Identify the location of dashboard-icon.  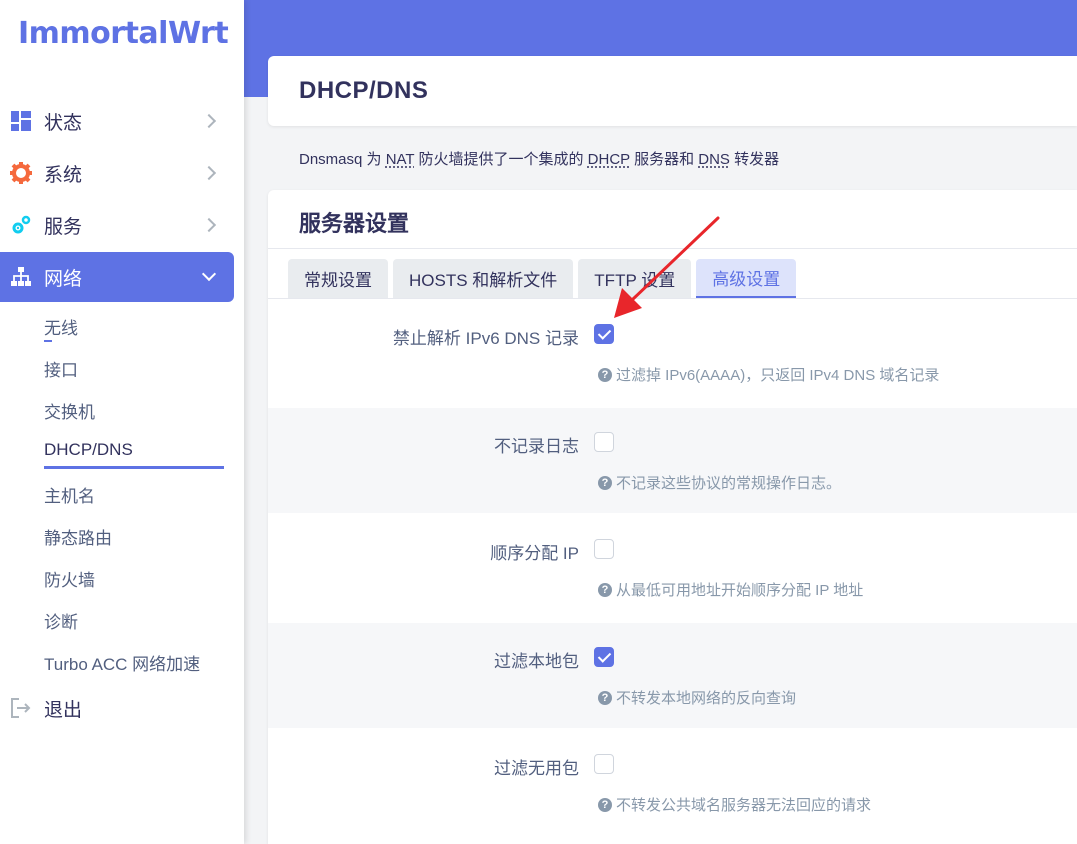
(21, 121).